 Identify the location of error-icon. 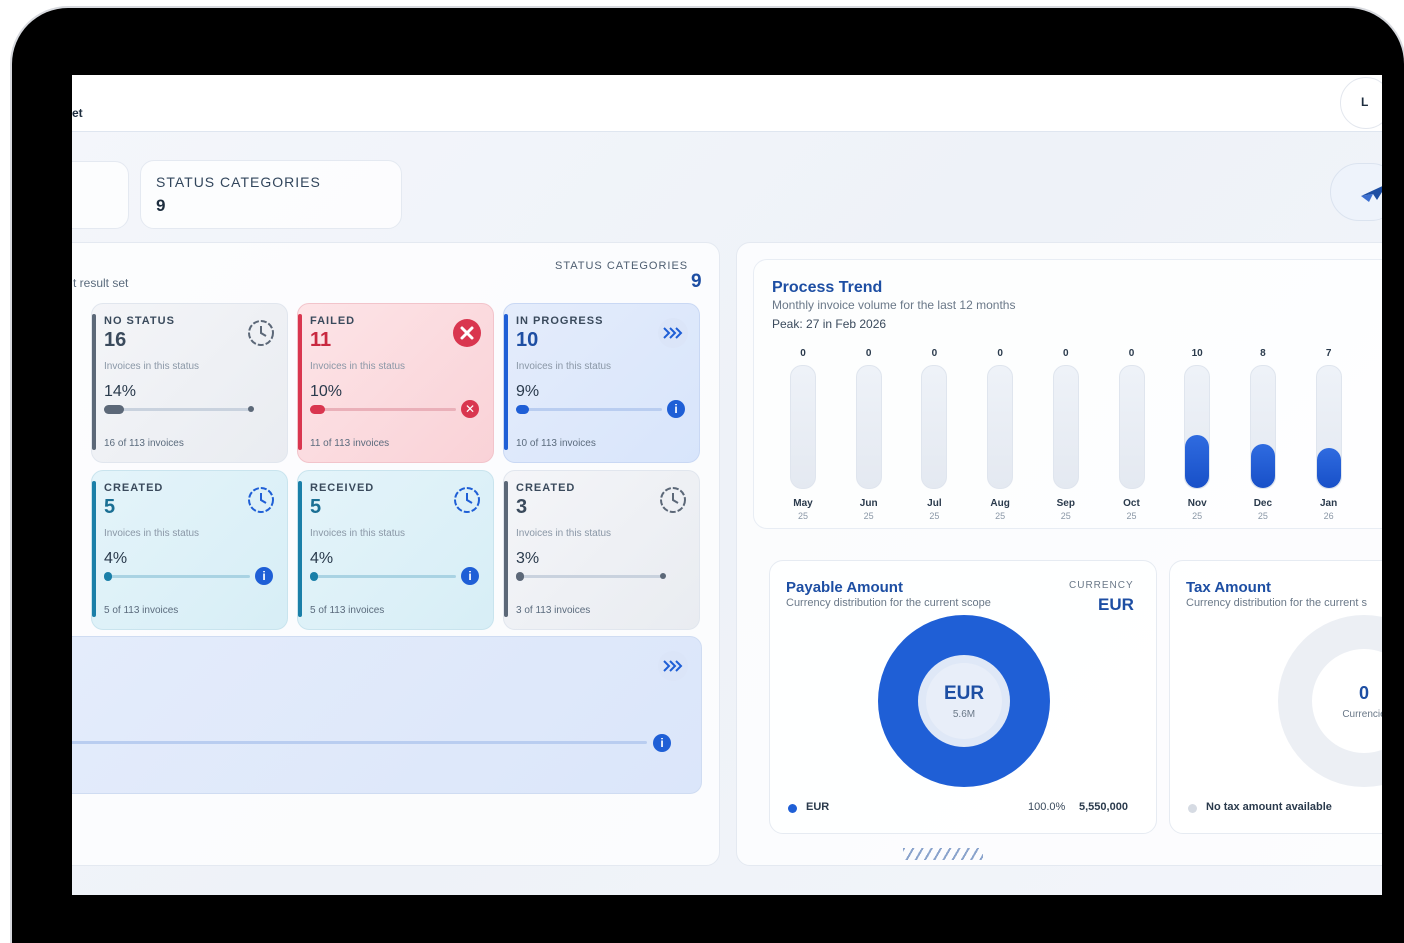
(467, 333).